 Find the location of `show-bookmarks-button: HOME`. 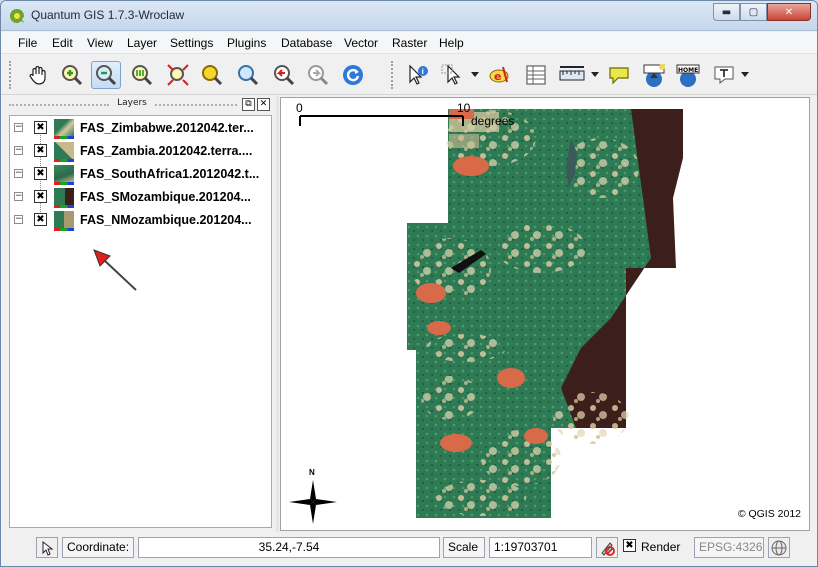

show-bookmarks-button: HOME is located at coordinates (688, 75).